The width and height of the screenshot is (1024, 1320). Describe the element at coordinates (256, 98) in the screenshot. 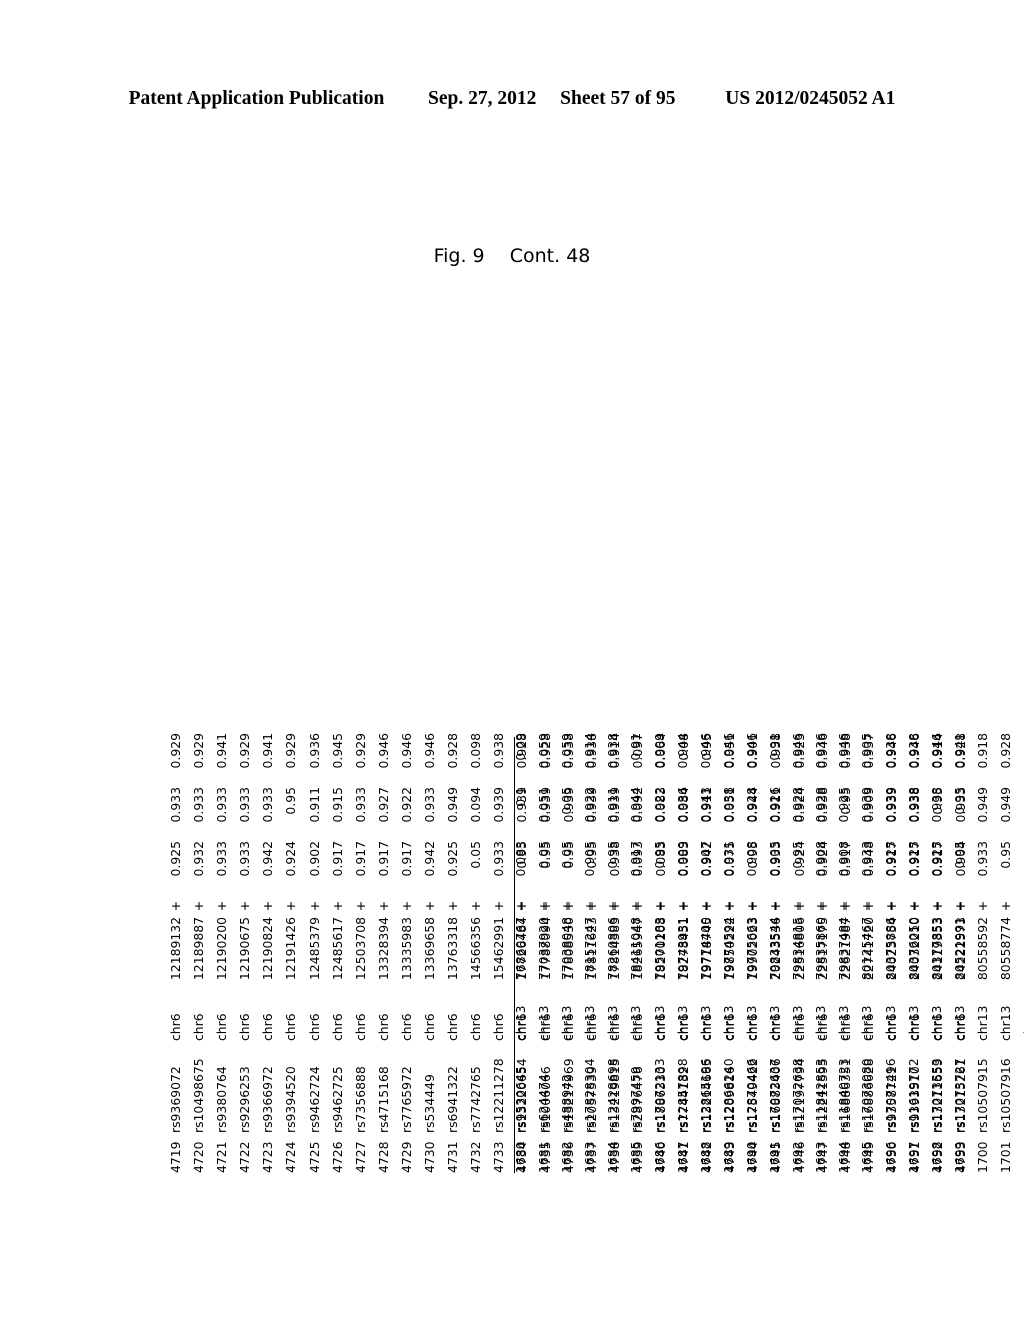

I see `publication-label: Patent Application Publication` at that location.